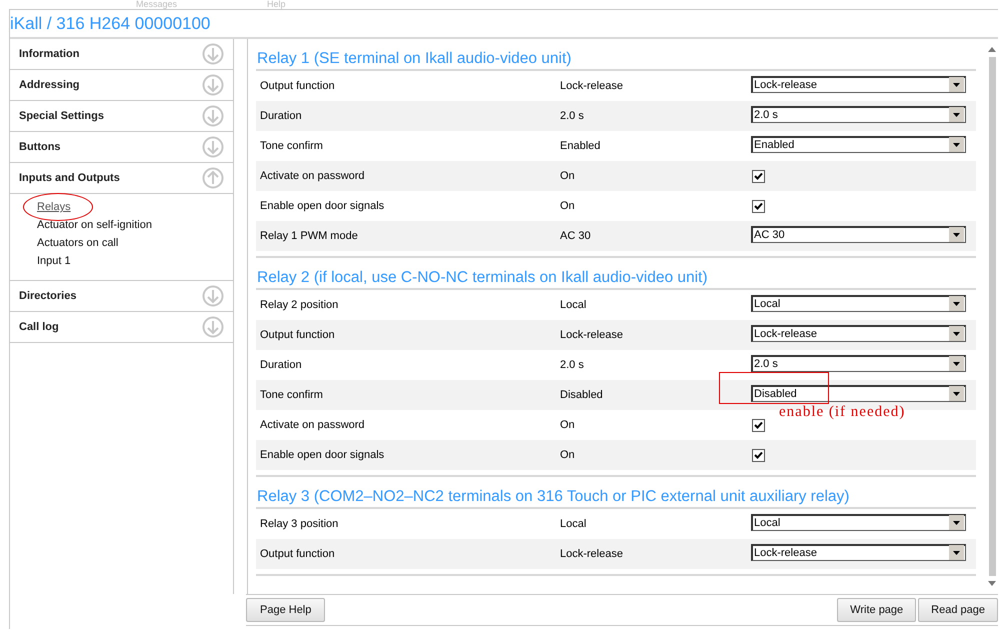 The image size is (999, 632). I want to click on sidebar-link: Actuators on call, so click(77, 243).